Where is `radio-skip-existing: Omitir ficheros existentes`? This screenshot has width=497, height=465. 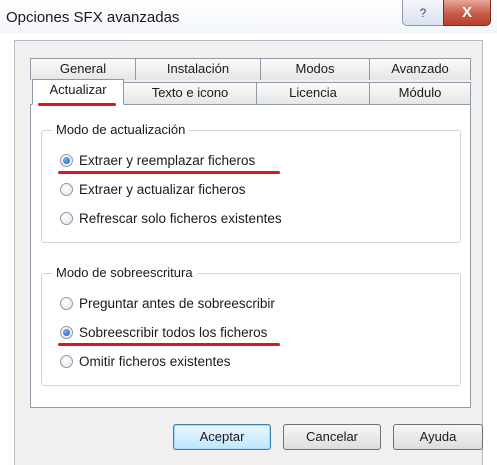 radio-skip-existing: Omitir ficheros existentes is located at coordinates (145, 361).